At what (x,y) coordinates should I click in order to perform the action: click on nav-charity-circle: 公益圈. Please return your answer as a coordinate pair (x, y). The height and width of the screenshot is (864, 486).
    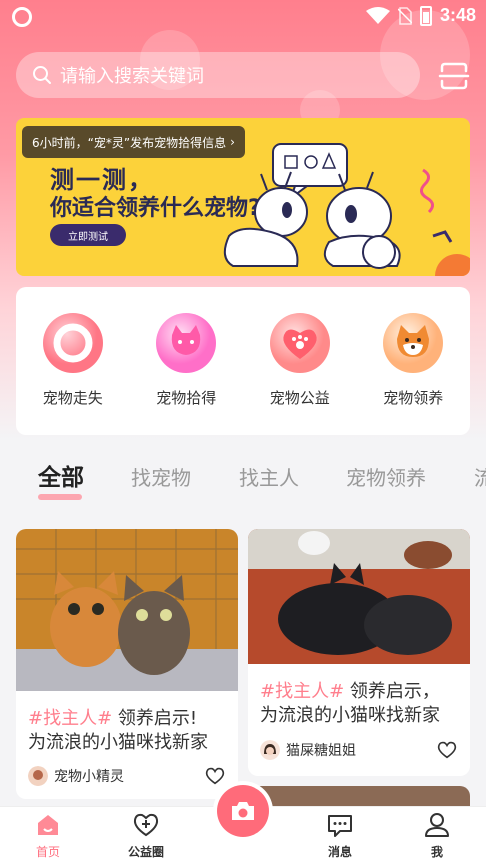
    Looking at the image, I should click on (146, 835).